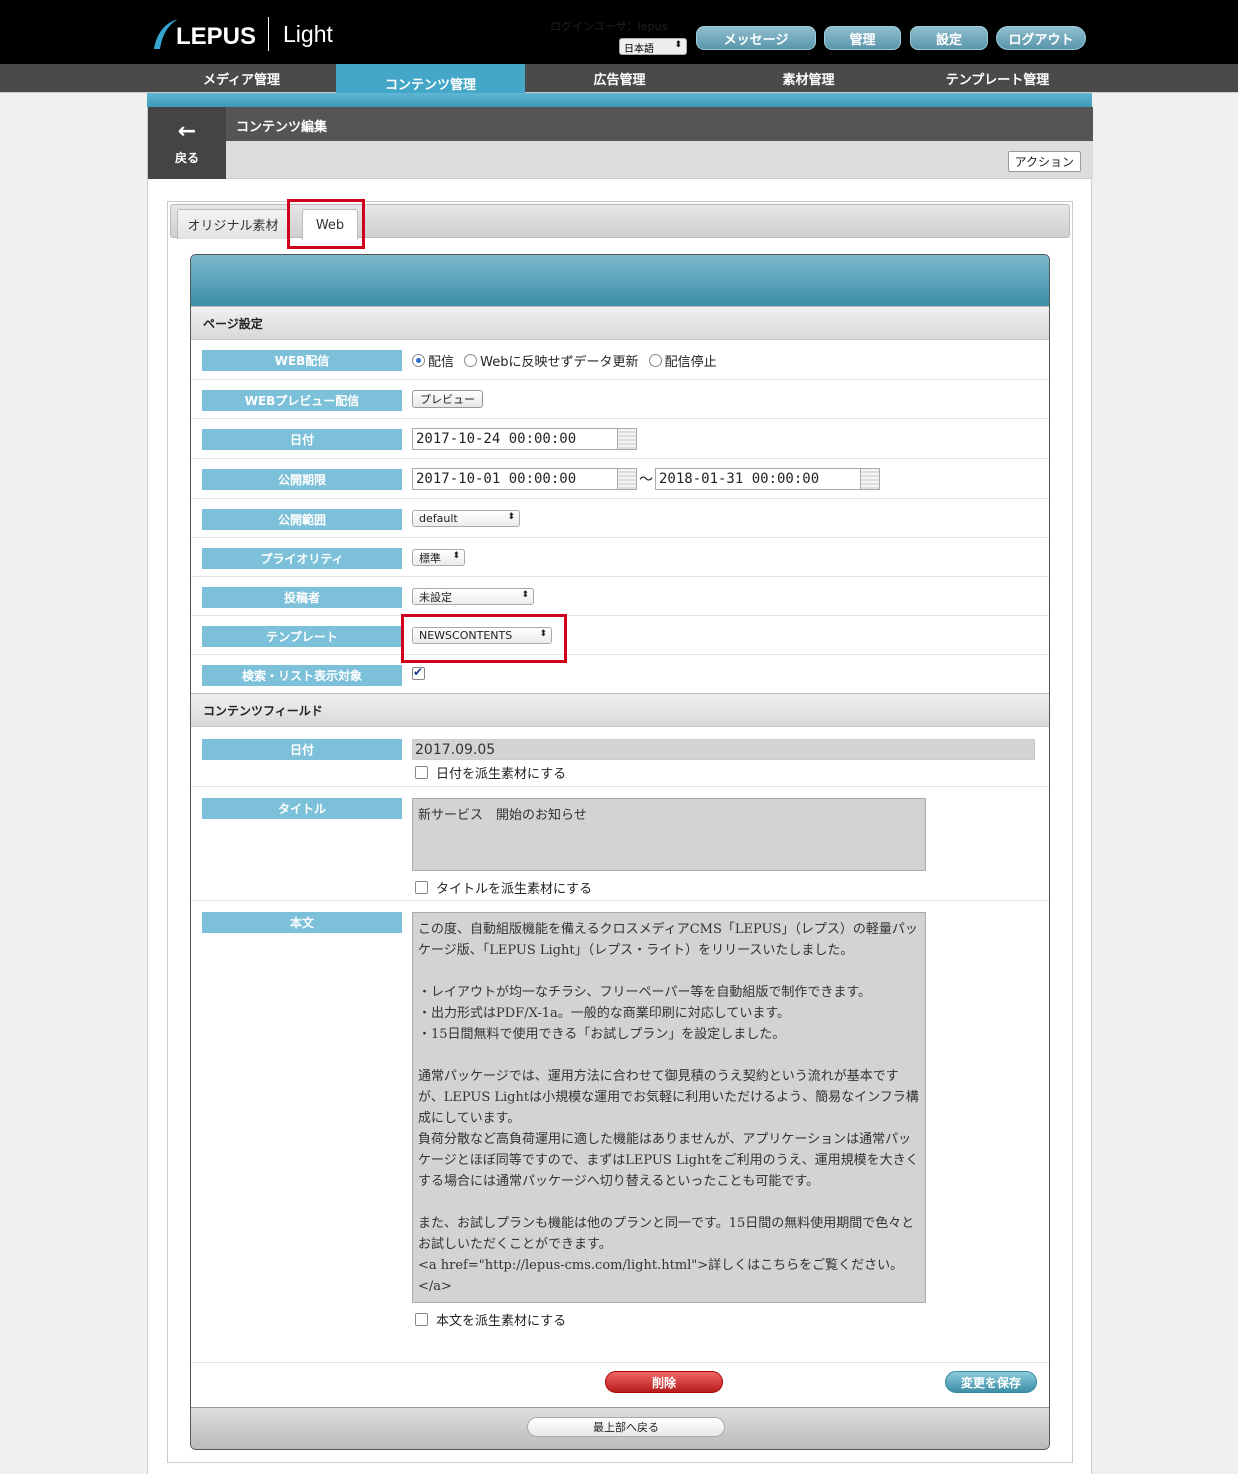 The image size is (1238, 1474). Describe the element at coordinates (501, 774) in the screenshot. I see `derive-date-label: 日付を派生素材にする` at that location.